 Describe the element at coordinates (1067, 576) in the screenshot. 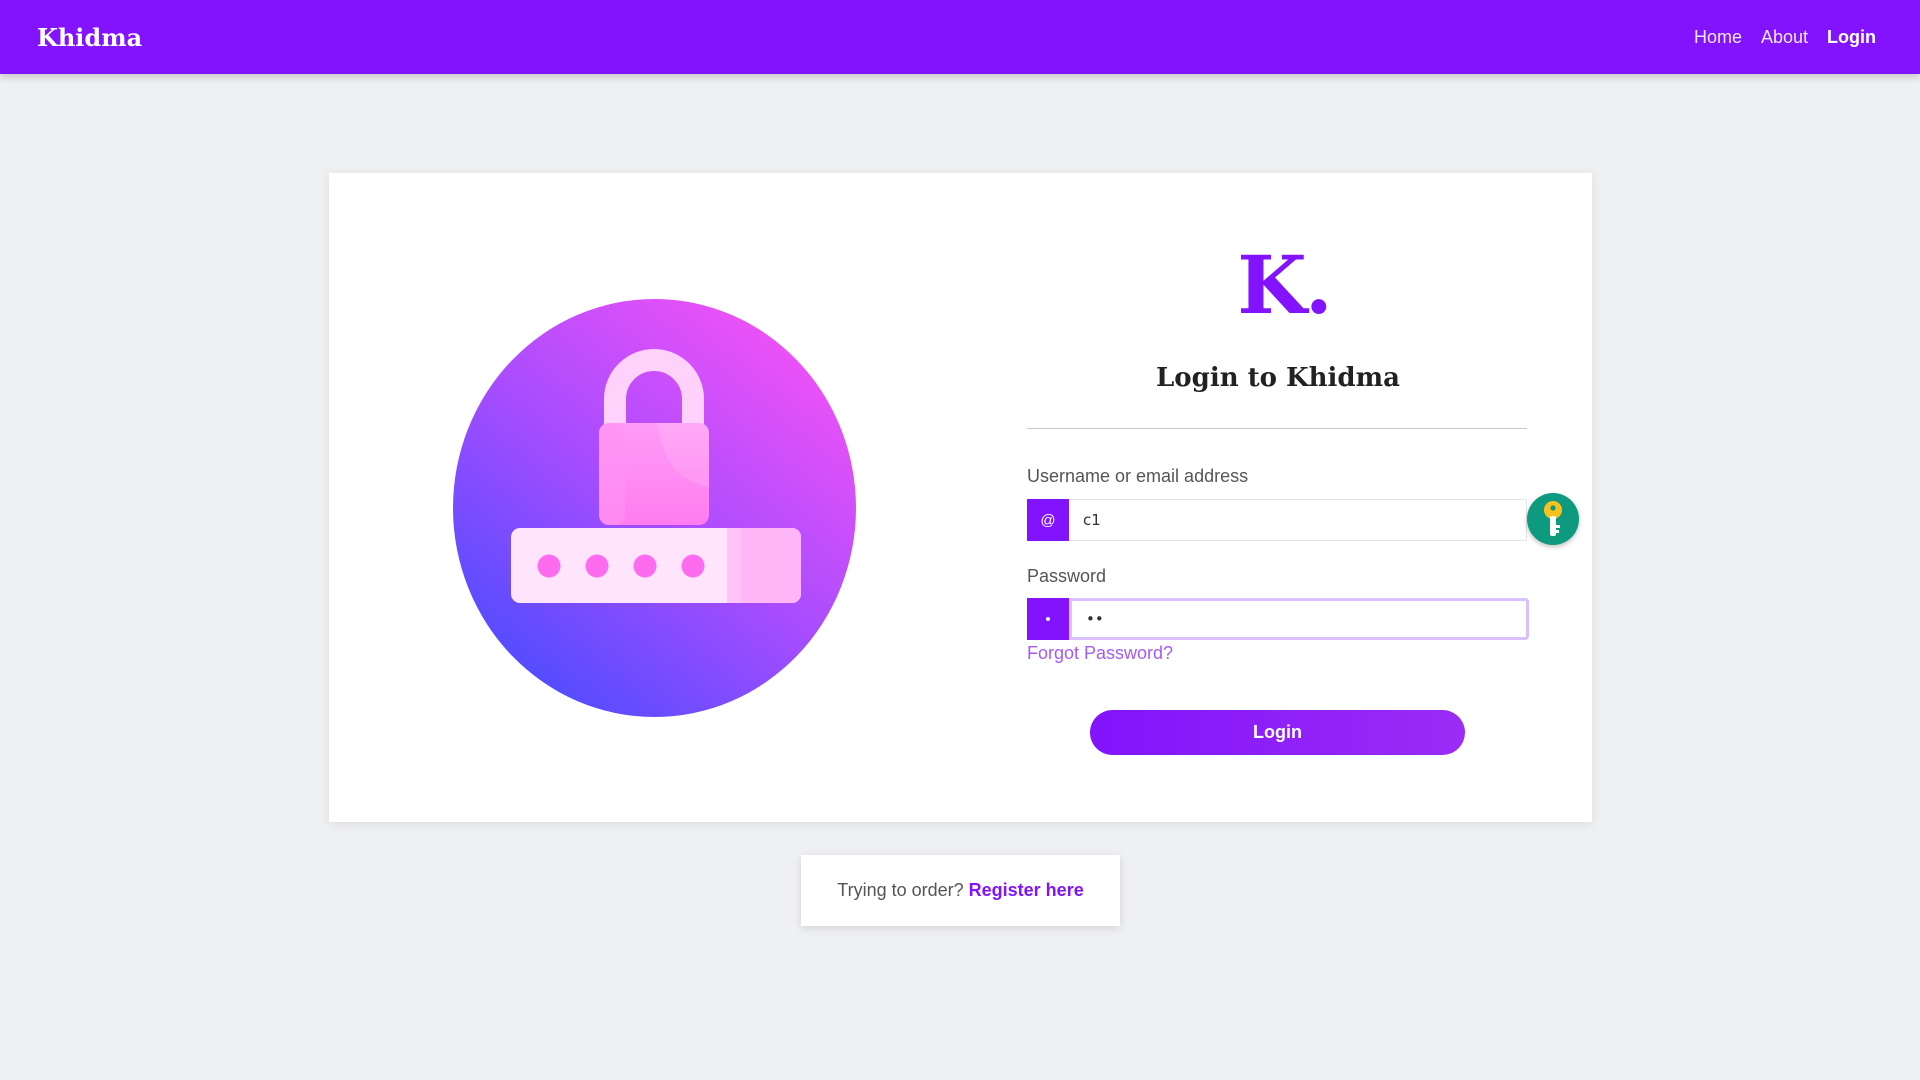

I see `password-label: Password` at that location.